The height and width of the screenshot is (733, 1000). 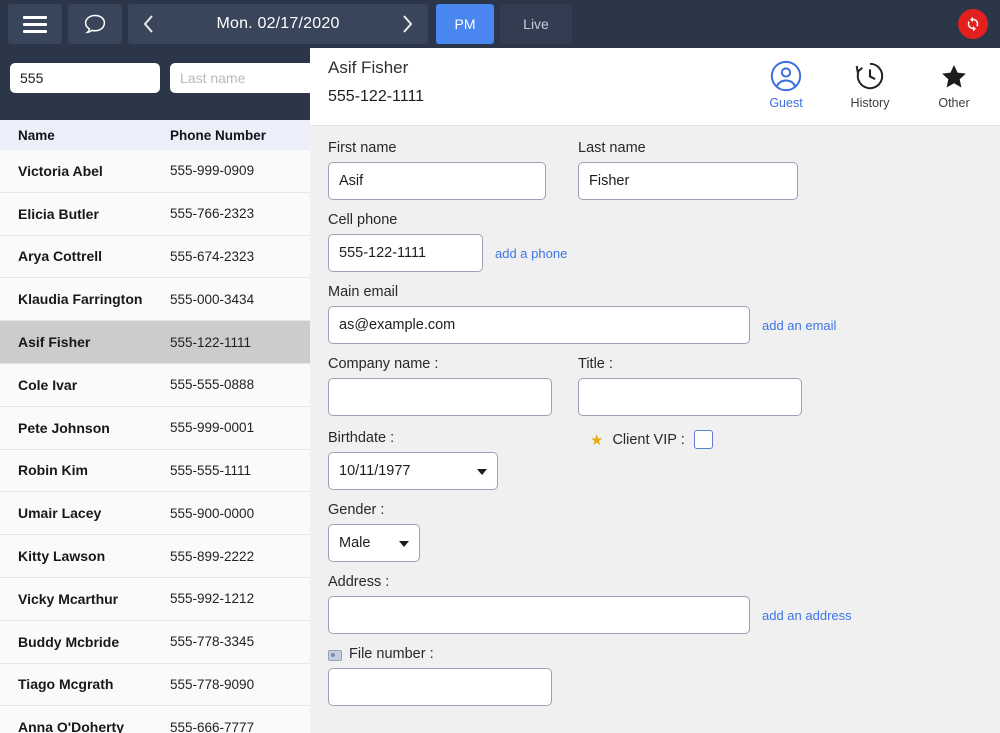 I want to click on tab-history-label: History, so click(x=870, y=103).